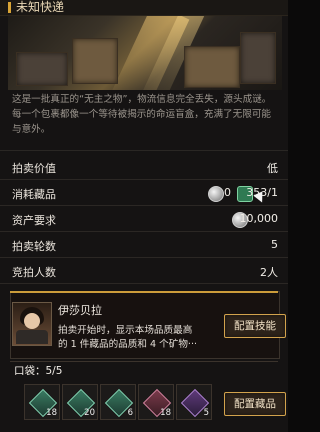  Describe the element at coordinates (194, 402) in the screenshot. I see `bag-slot: 5` at that location.